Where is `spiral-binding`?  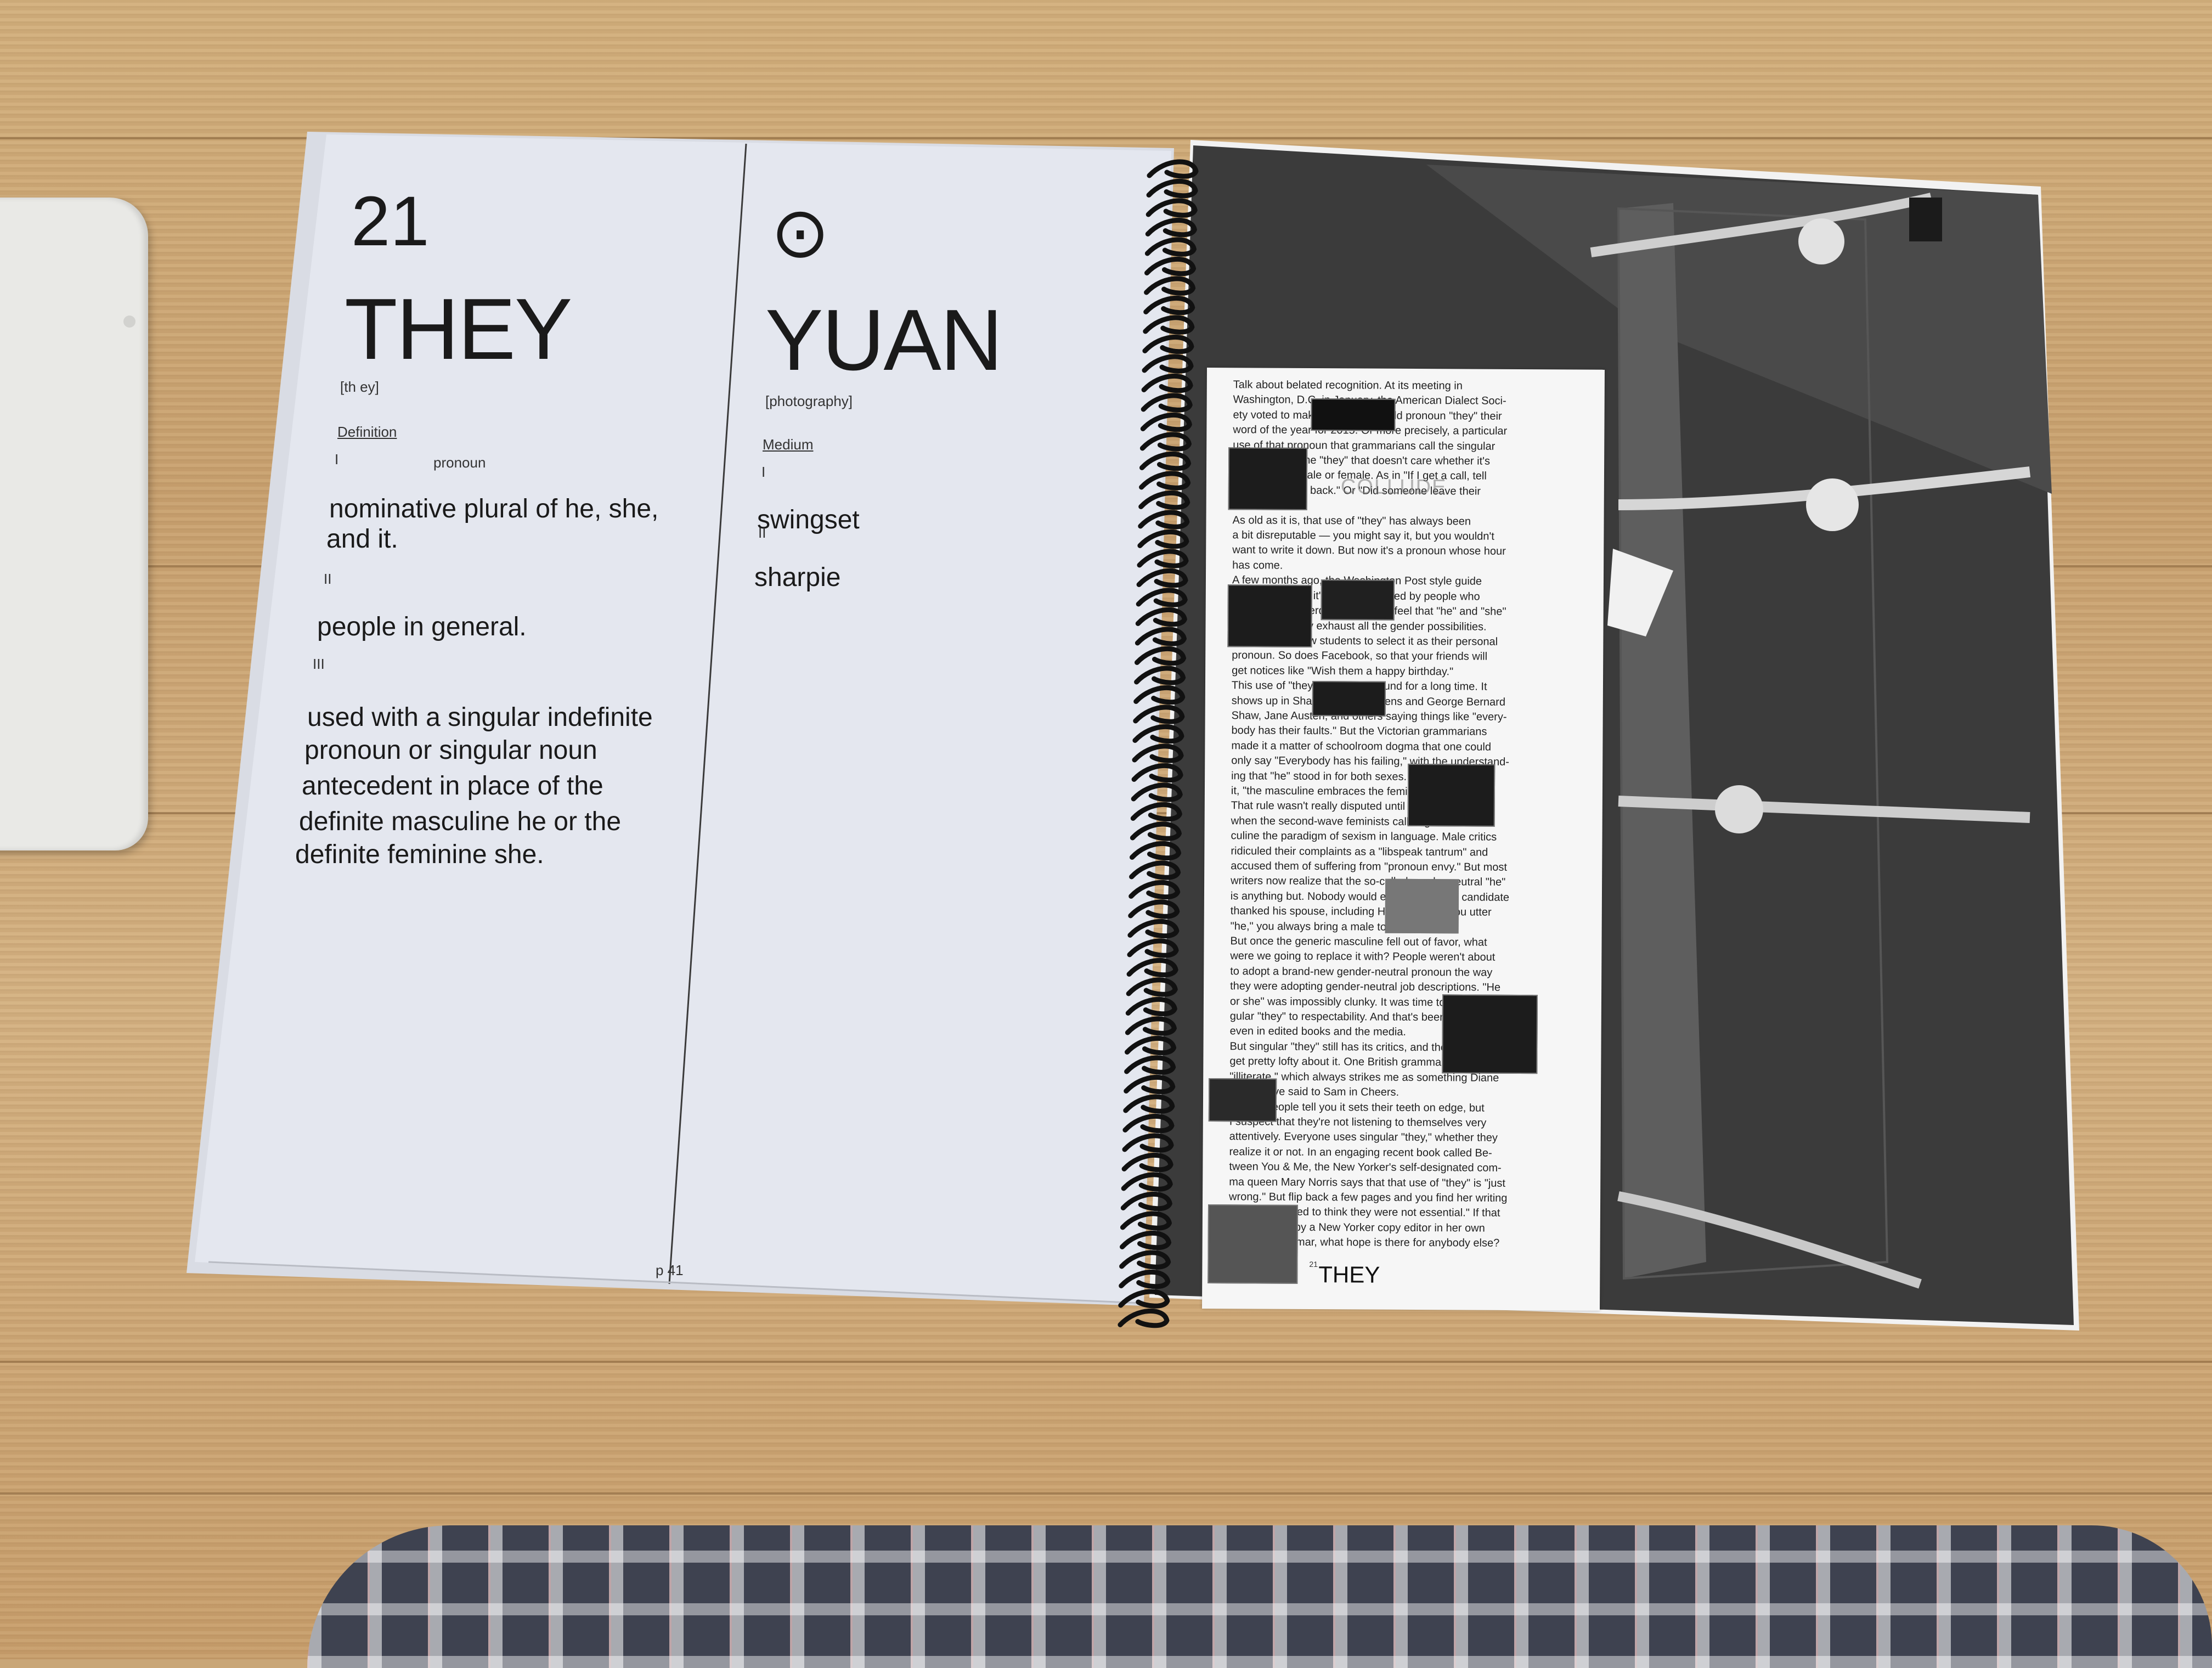
spiral-binding is located at coordinates (1159, 743).